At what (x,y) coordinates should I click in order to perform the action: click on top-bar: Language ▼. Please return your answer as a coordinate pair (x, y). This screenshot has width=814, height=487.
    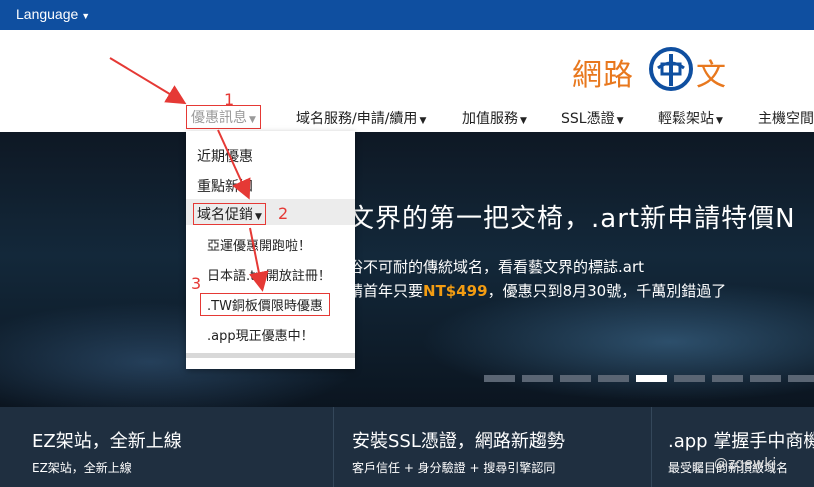
    Looking at the image, I should click on (407, 15).